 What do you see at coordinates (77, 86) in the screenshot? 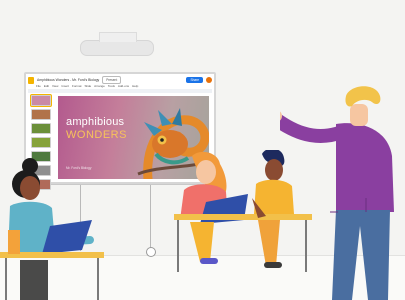
I see `menu-format: Format` at bounding box center [77, 86].